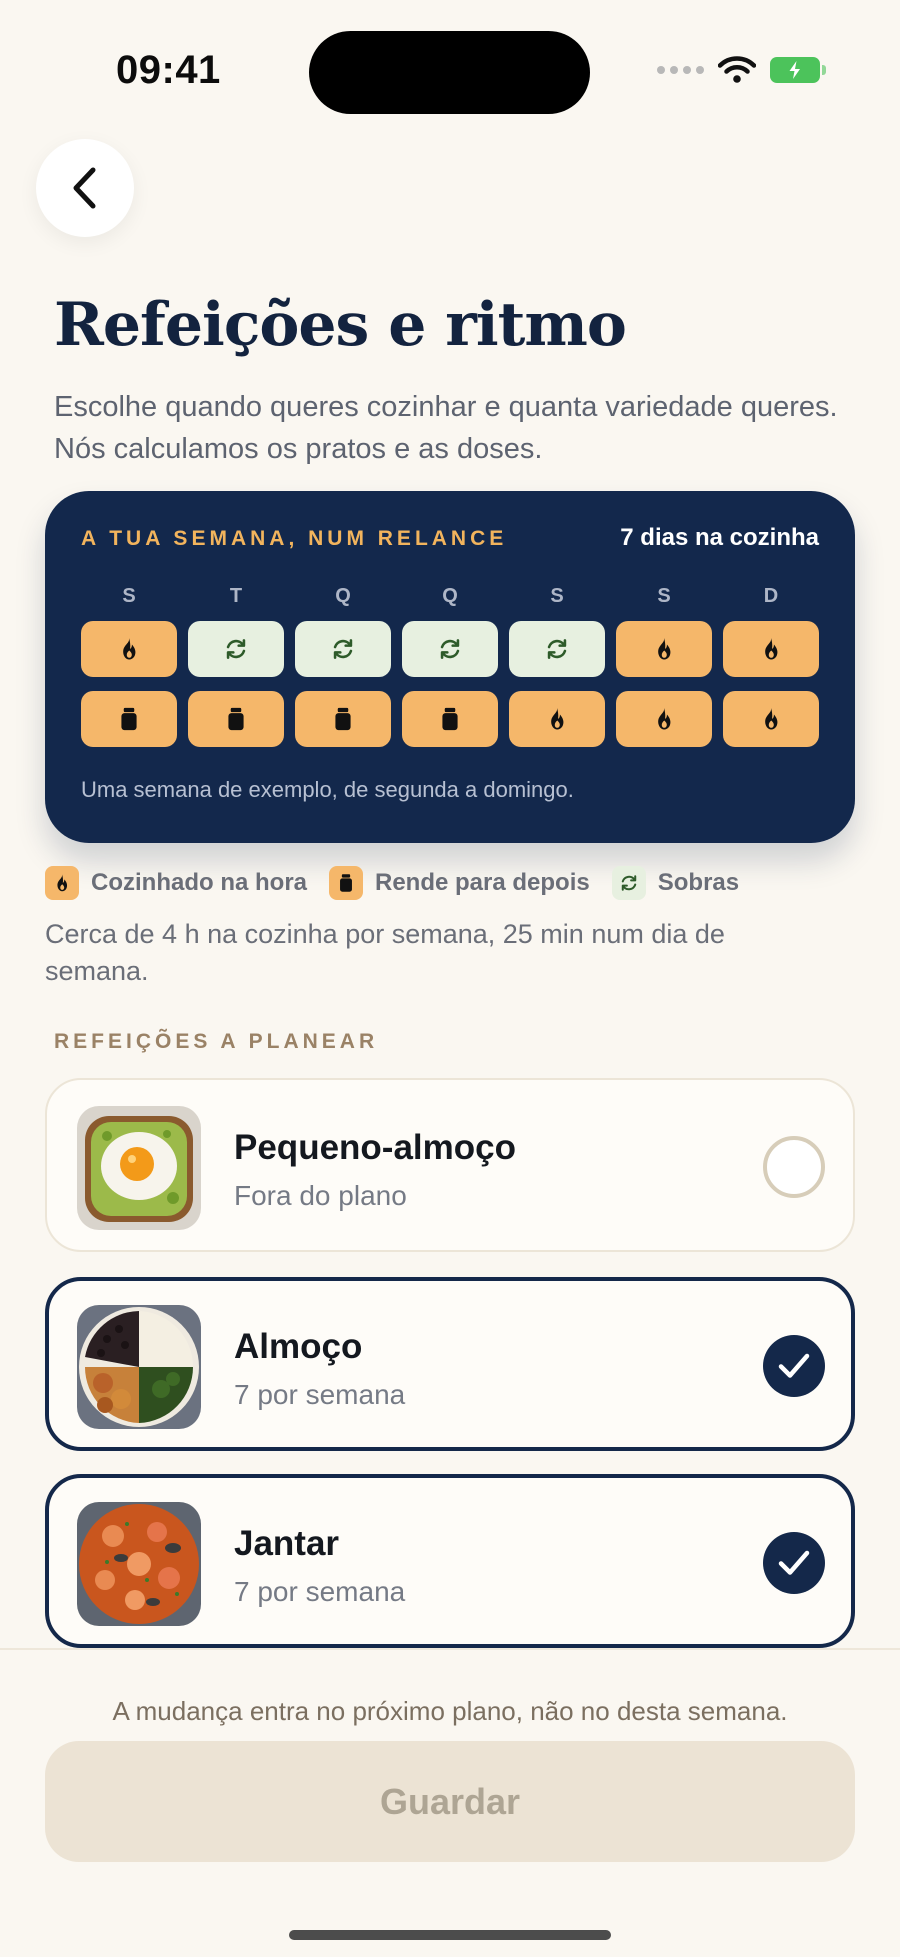 This screenshot has height=1957, width=900. I want to click on save-button: Guardar, so click(450, 1801).